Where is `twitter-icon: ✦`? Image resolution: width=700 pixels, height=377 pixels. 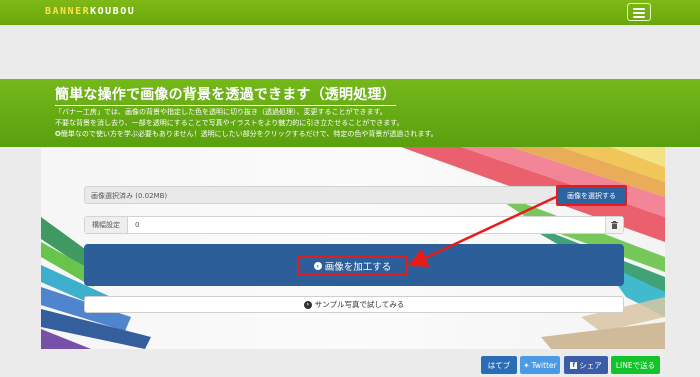 twitter-icon: ✦ is located at coordinates (526, 365).